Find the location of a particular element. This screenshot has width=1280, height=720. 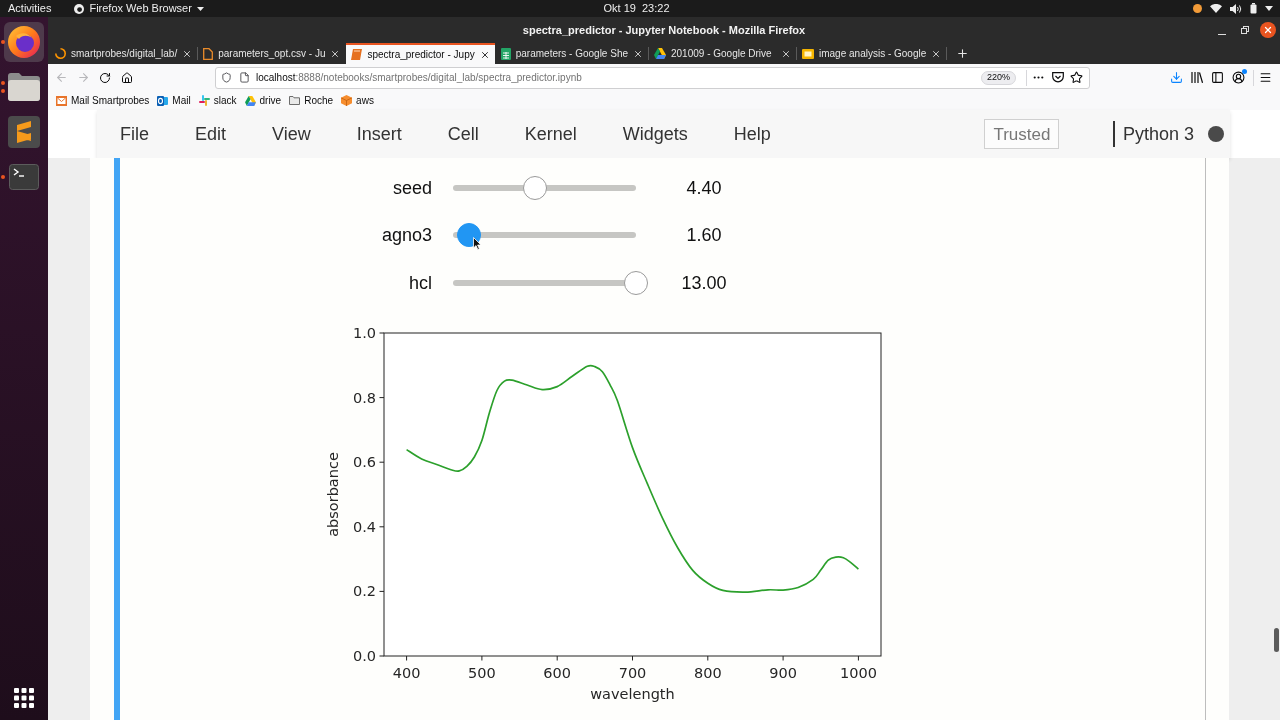

terminal-icon is located at coordinates (24, 177).